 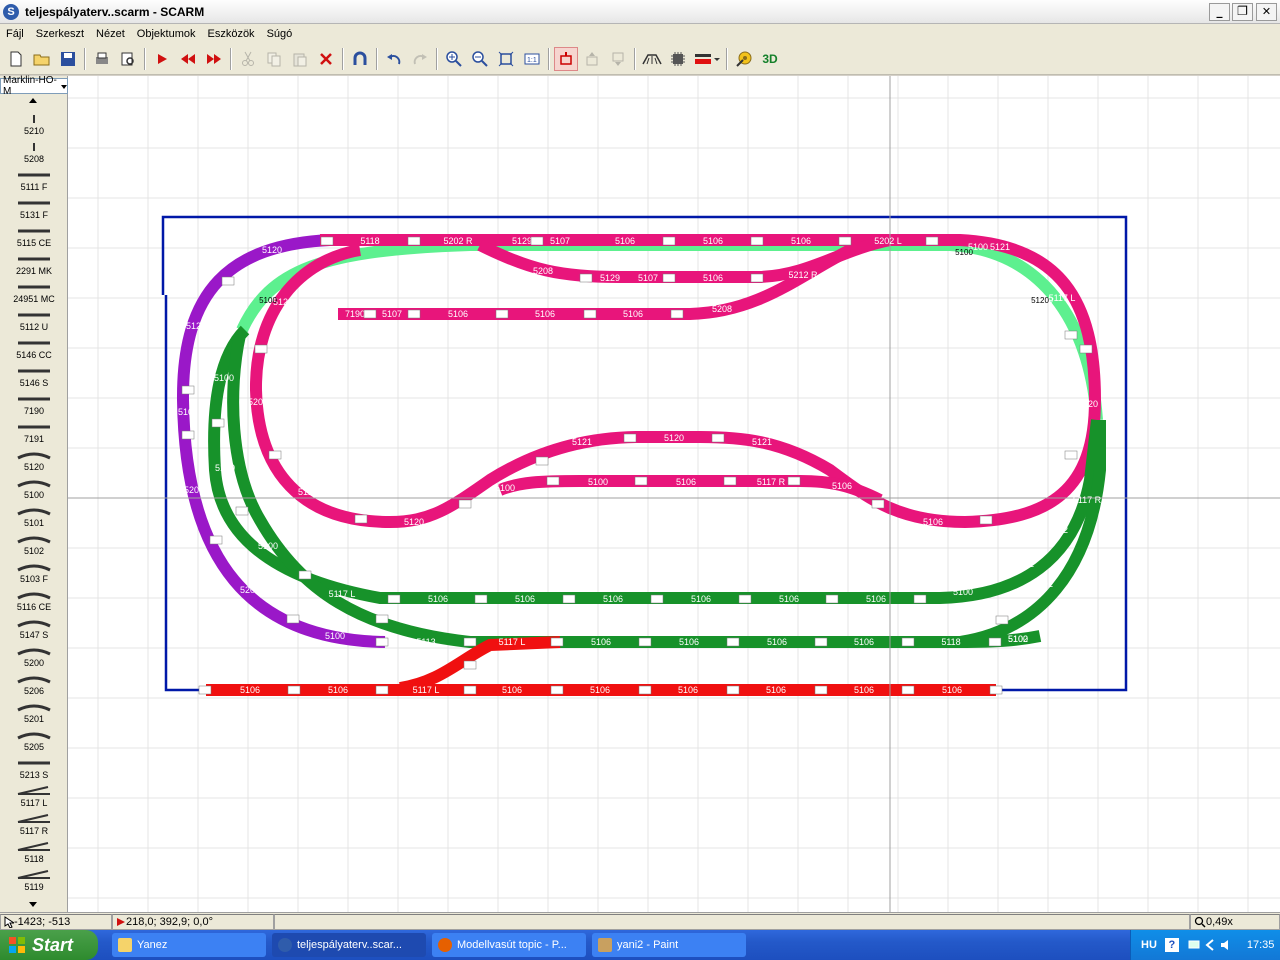 What do you see at coordinates (34, 266) in the screenshot?
I see `library-item: 2291 MK` at bounding box center [34, 266].